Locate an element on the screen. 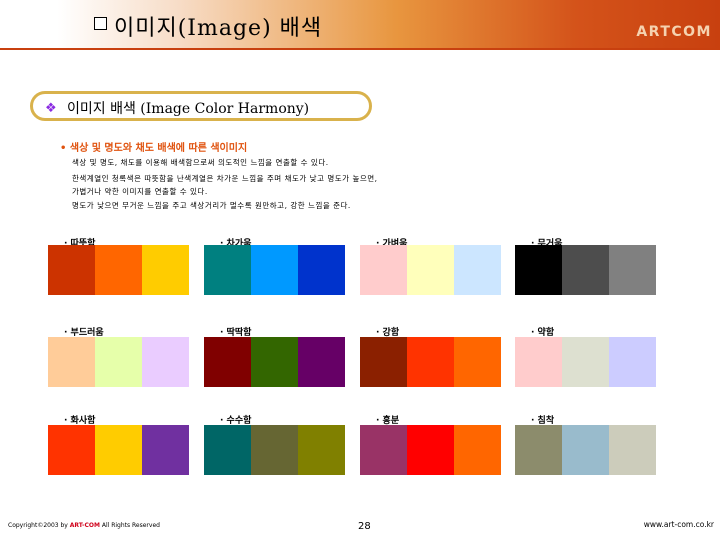  website-url: www.art-com.co.kr is located at coordinates (678, 524).